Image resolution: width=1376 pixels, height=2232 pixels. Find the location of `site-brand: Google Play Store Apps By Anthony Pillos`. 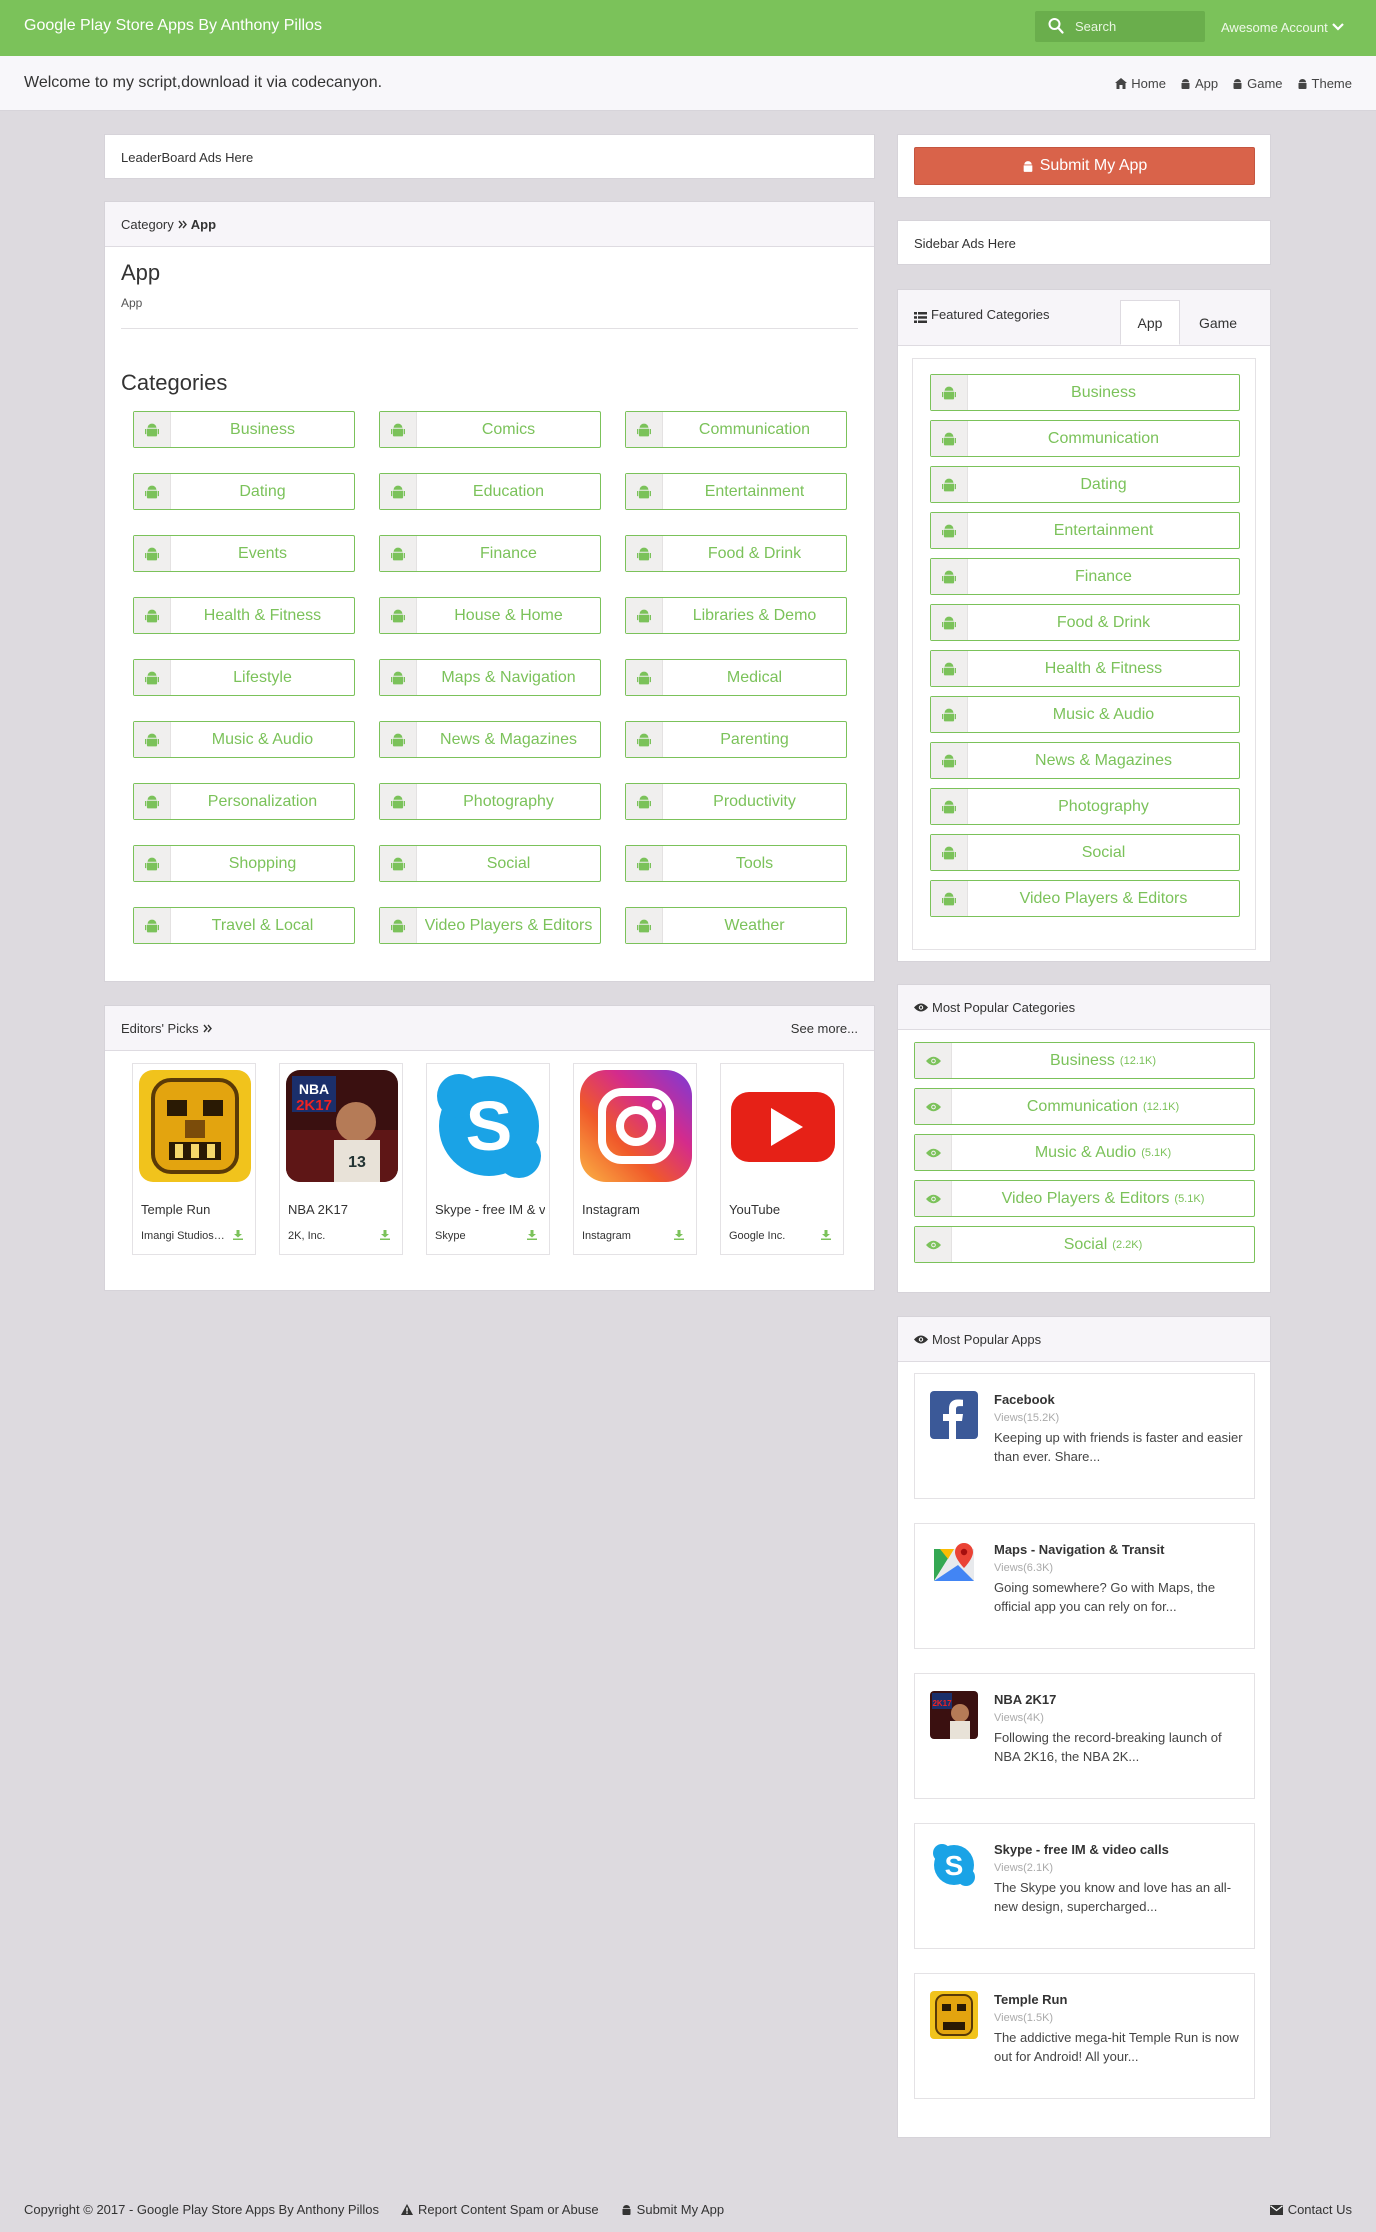

site-brand: Google Play Store Apps By Anthony Pillos is located at coordinates (173, 26).